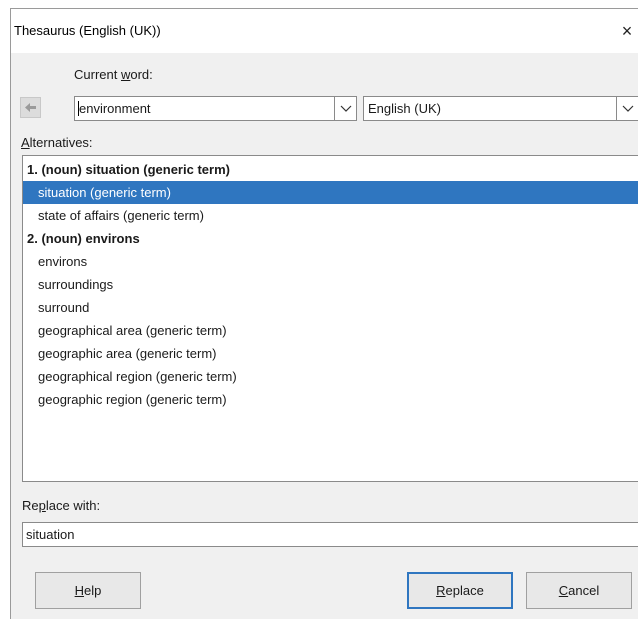  What do you see at coordinates (61, 142) in the screenshot?
I see `alternatives-label-rest: lternatives:` at bounding box center [61, 142].